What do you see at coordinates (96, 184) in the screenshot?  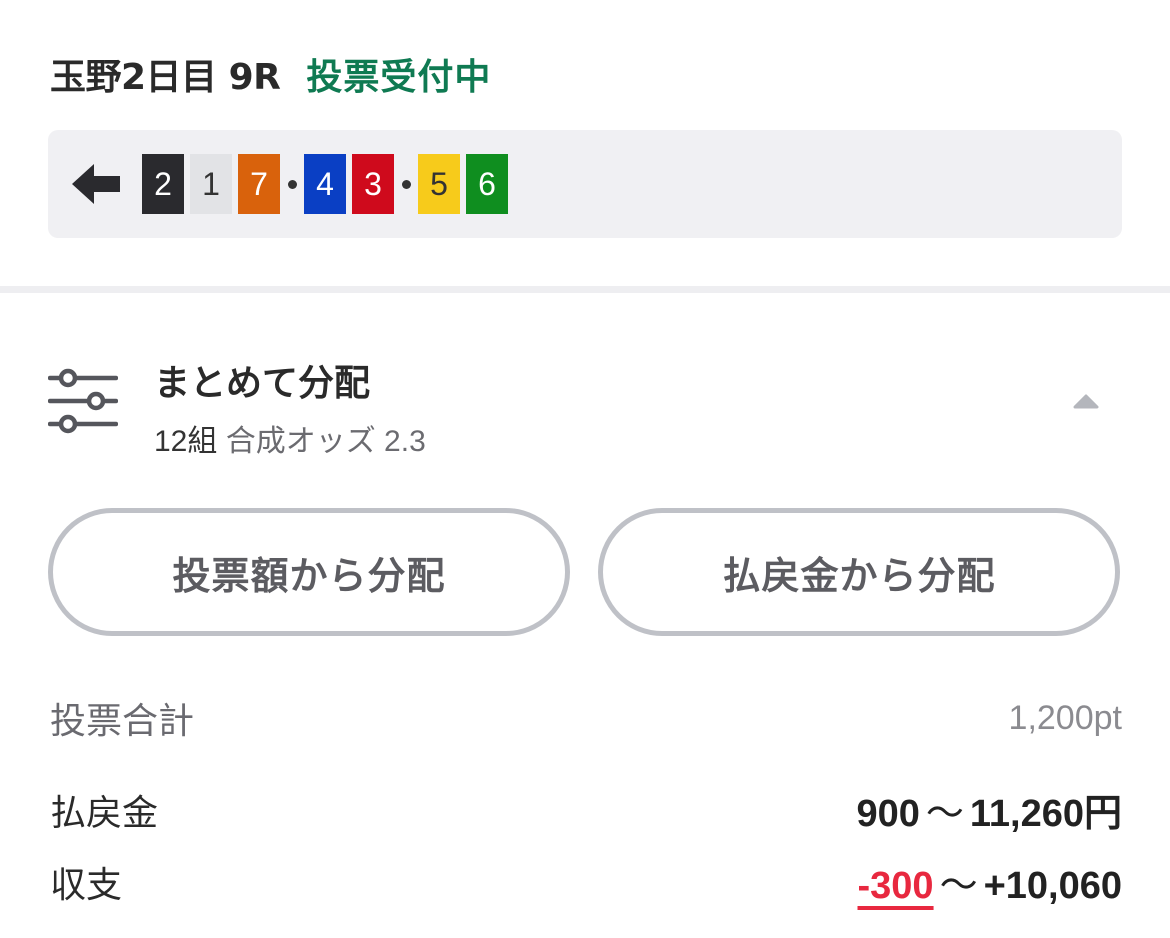 I see `left-arrow-icon` at bounding box center [96, 184].